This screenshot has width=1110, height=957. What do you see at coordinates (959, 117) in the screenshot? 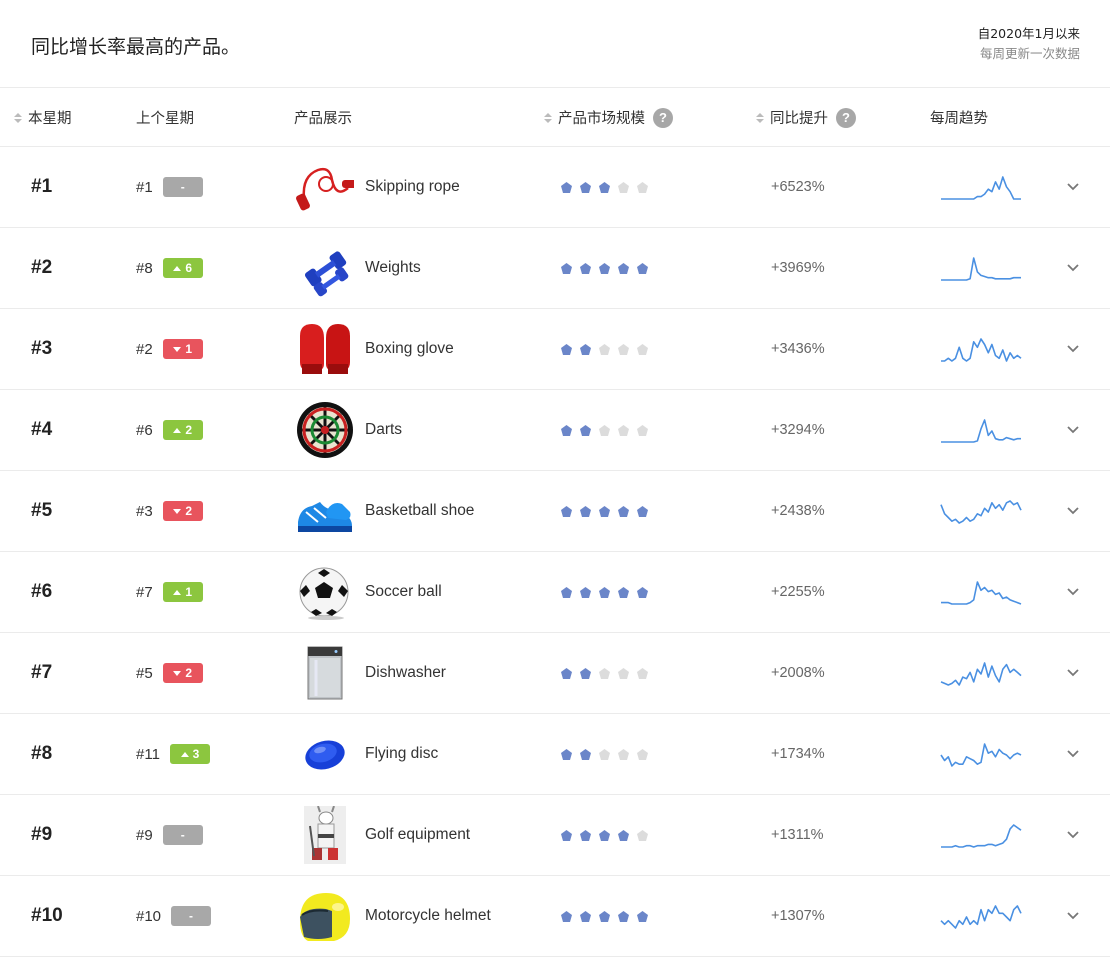
I see `col-trend: 每周趋势` at bounding box center [959, 117].